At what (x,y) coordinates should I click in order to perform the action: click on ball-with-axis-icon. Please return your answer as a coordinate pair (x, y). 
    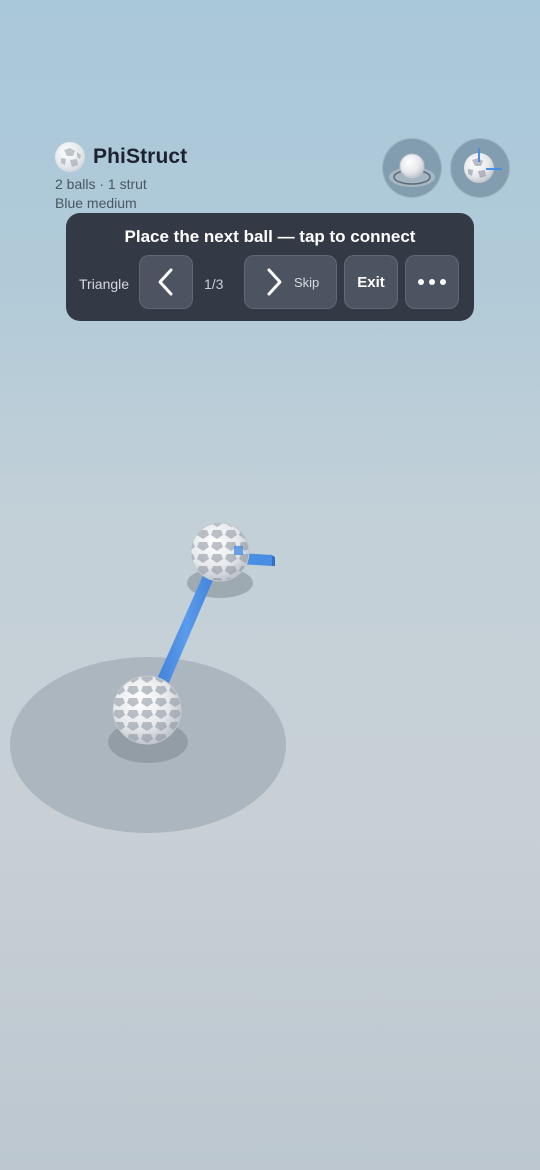
    Looking at the image, I should click on (483, 165).